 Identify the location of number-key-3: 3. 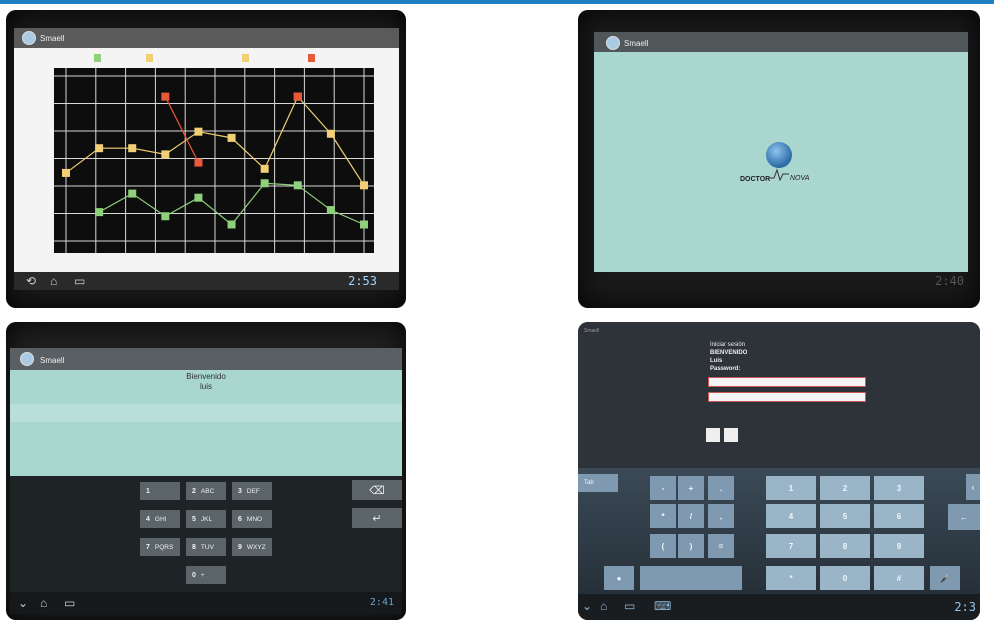
(899, 488).